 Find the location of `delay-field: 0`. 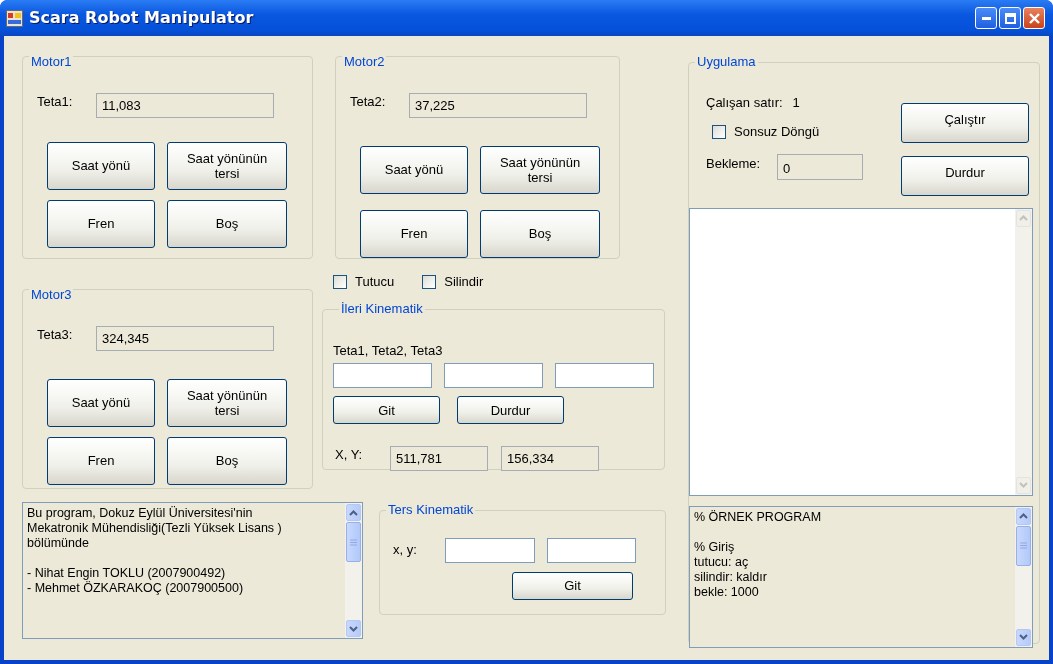

delay-field: 0 is located at coordinates (820, 166).